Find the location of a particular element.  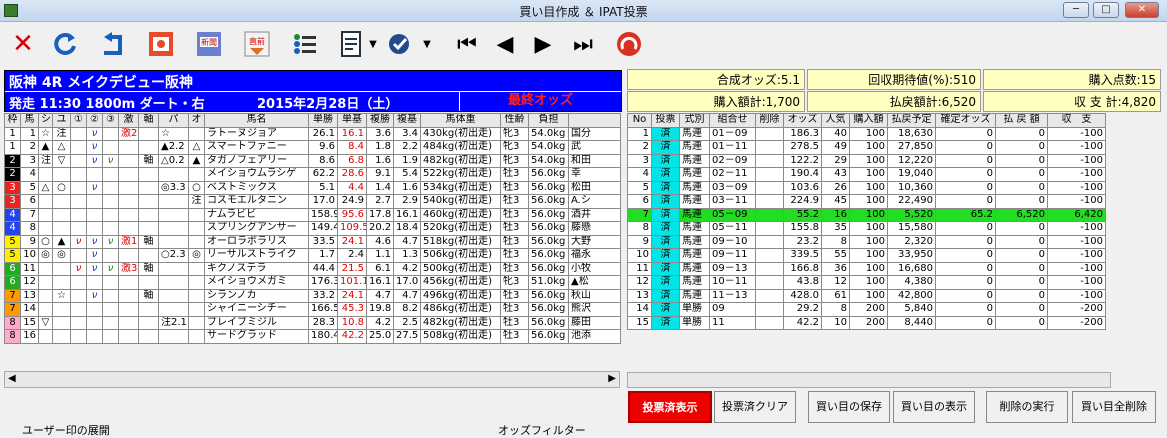

display-bets-button: 買い目の表示 is located at coordinates (934, 407).